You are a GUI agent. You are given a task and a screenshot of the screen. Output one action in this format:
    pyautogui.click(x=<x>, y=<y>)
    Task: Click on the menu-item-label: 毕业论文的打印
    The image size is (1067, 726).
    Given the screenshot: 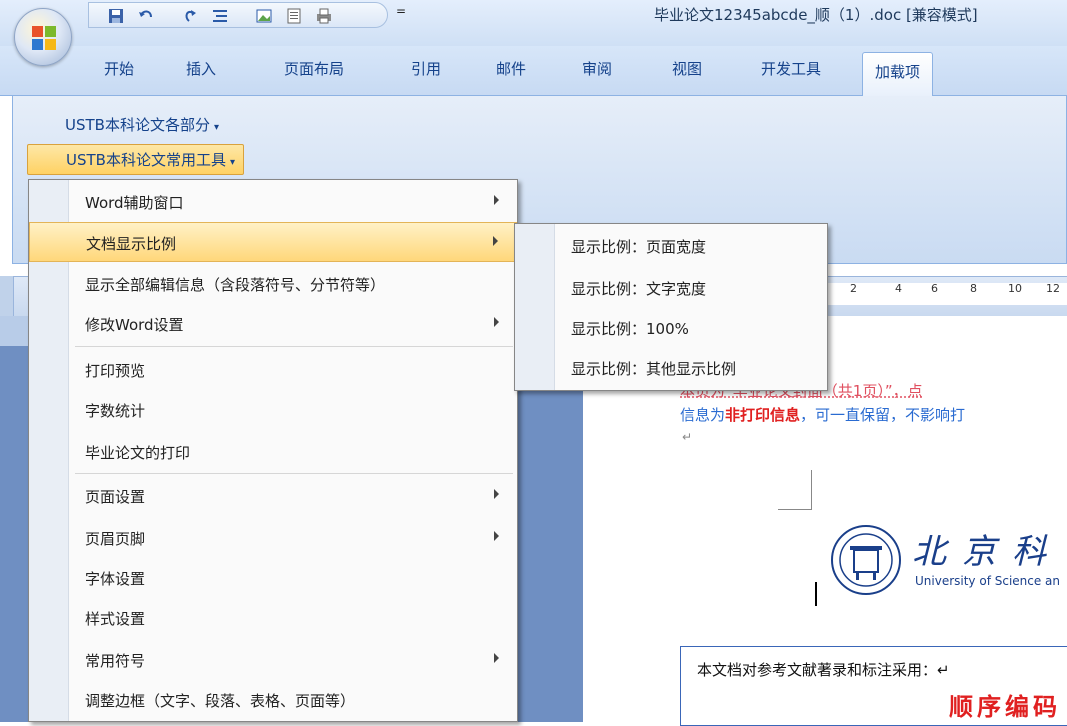 What is the action you would take?
    pyautogui.click(x=138, y=453)
    